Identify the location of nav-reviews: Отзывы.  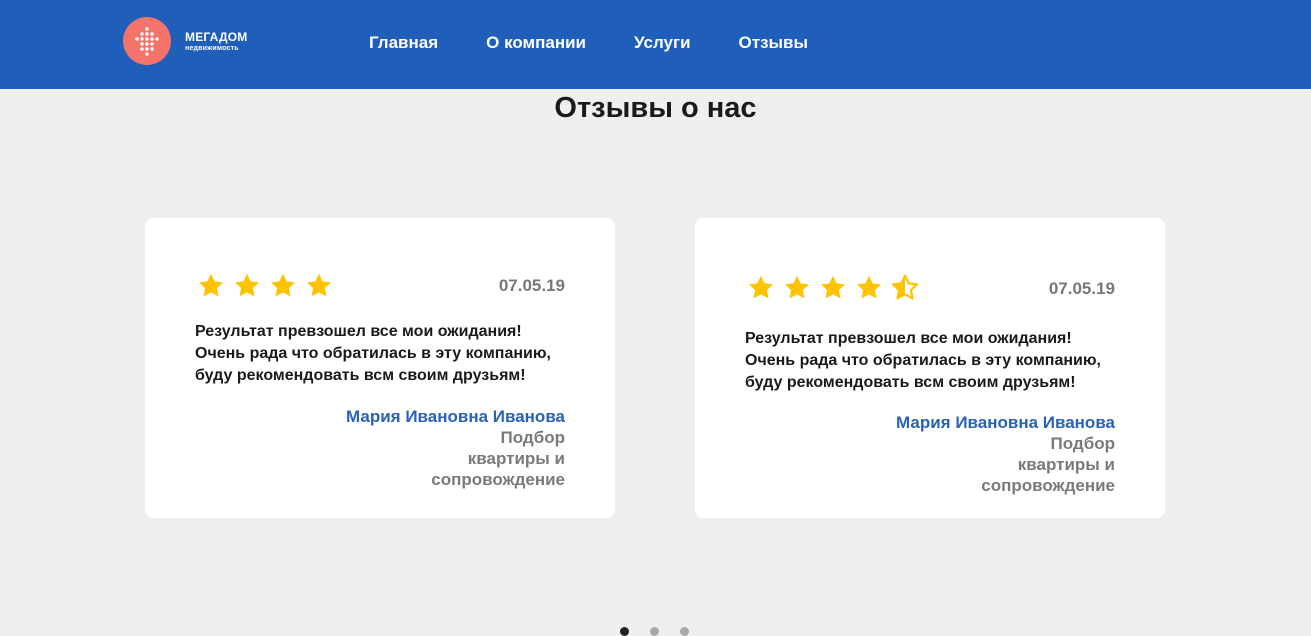
(774, 45).